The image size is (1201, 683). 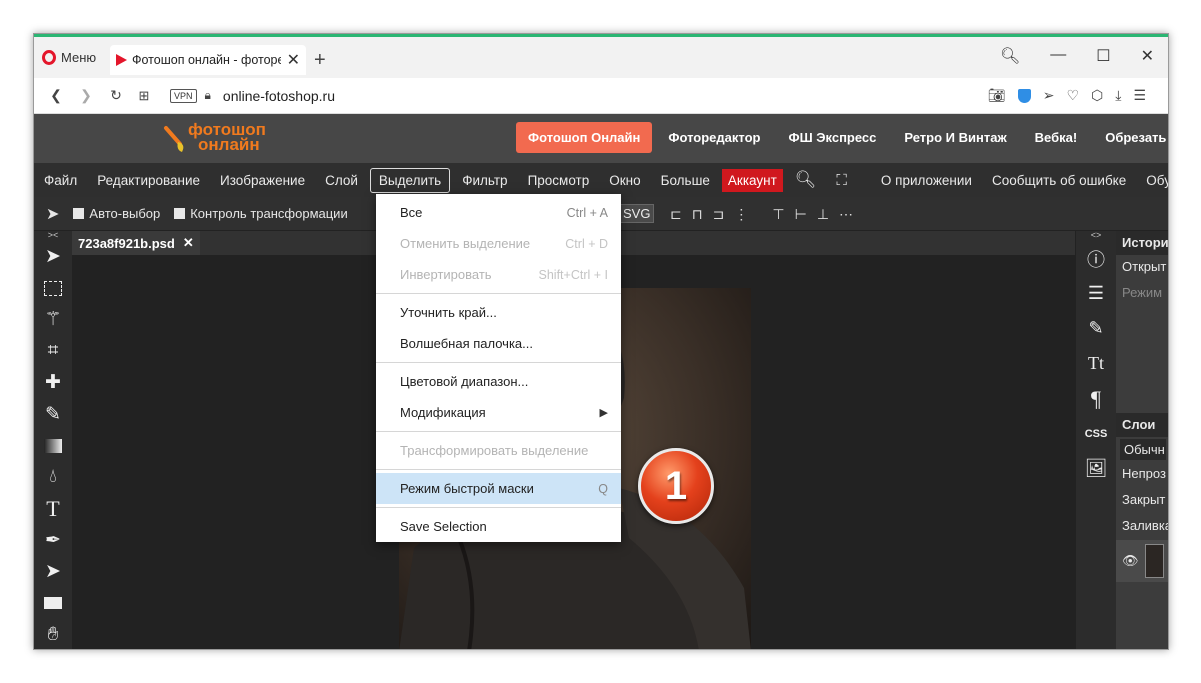 What do you see at coordinates (752, 180) in the screenshot?
I see `account-button: Аккаунт` at bounding box center [752, 180].